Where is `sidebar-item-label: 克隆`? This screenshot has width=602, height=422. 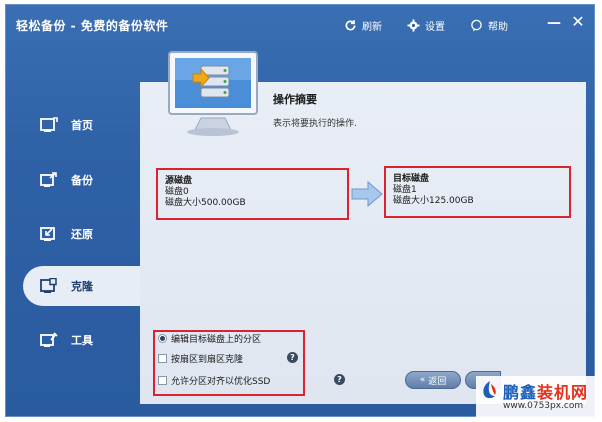
sidebar-item-label: 克隆 is located at coordinates (82, 286).